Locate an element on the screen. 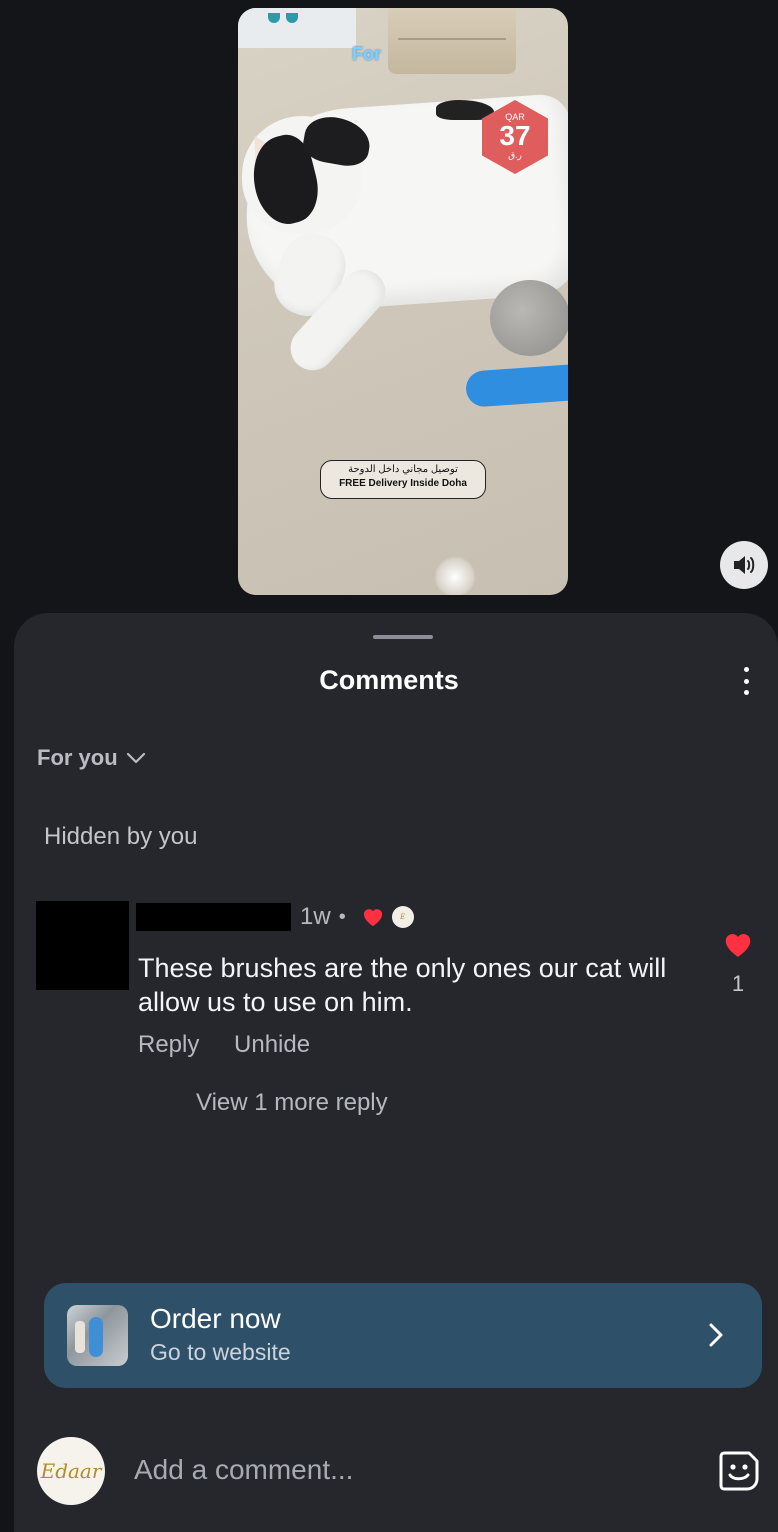 The height and width of the screenshot is (1532, 778). video-caption-top: For is located at coordinates (366, 54).